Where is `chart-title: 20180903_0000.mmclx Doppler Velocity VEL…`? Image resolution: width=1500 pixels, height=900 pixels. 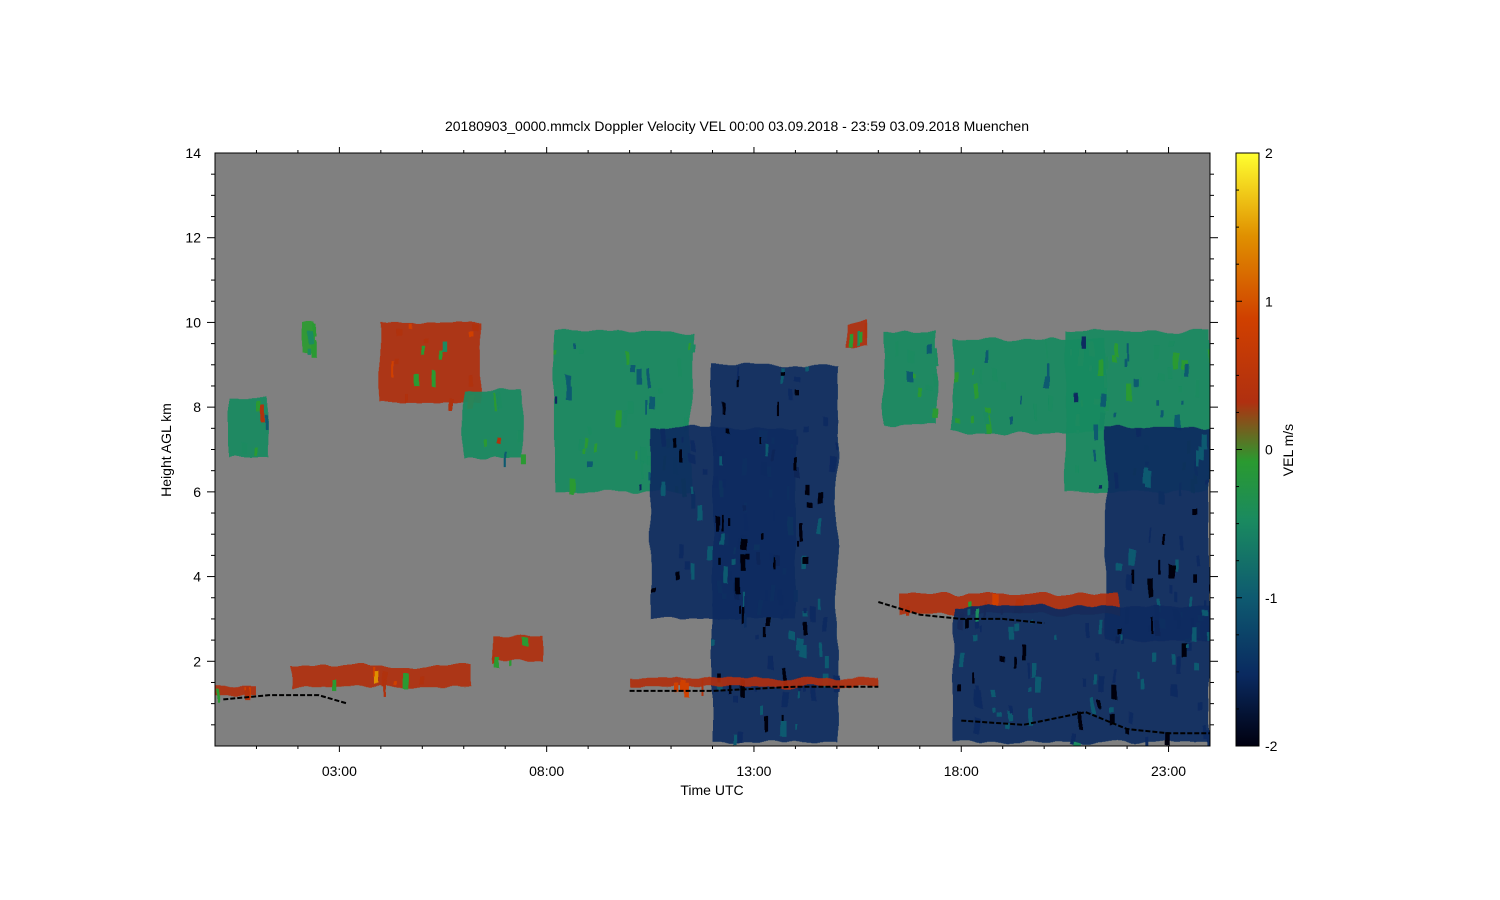
chart-title: 20180903_0000.mmclx Doppler Velocity VEL… is located at coordinates (737, 126).